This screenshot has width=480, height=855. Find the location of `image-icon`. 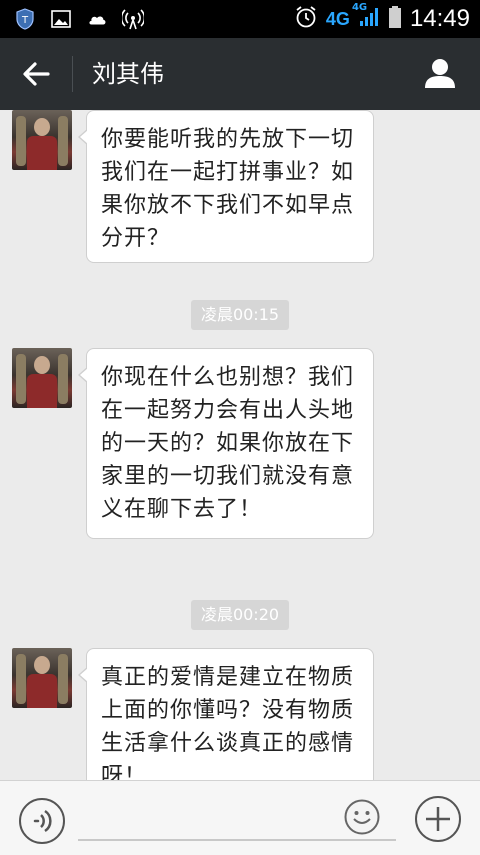

image-icon is located at coordinates (61, 19).